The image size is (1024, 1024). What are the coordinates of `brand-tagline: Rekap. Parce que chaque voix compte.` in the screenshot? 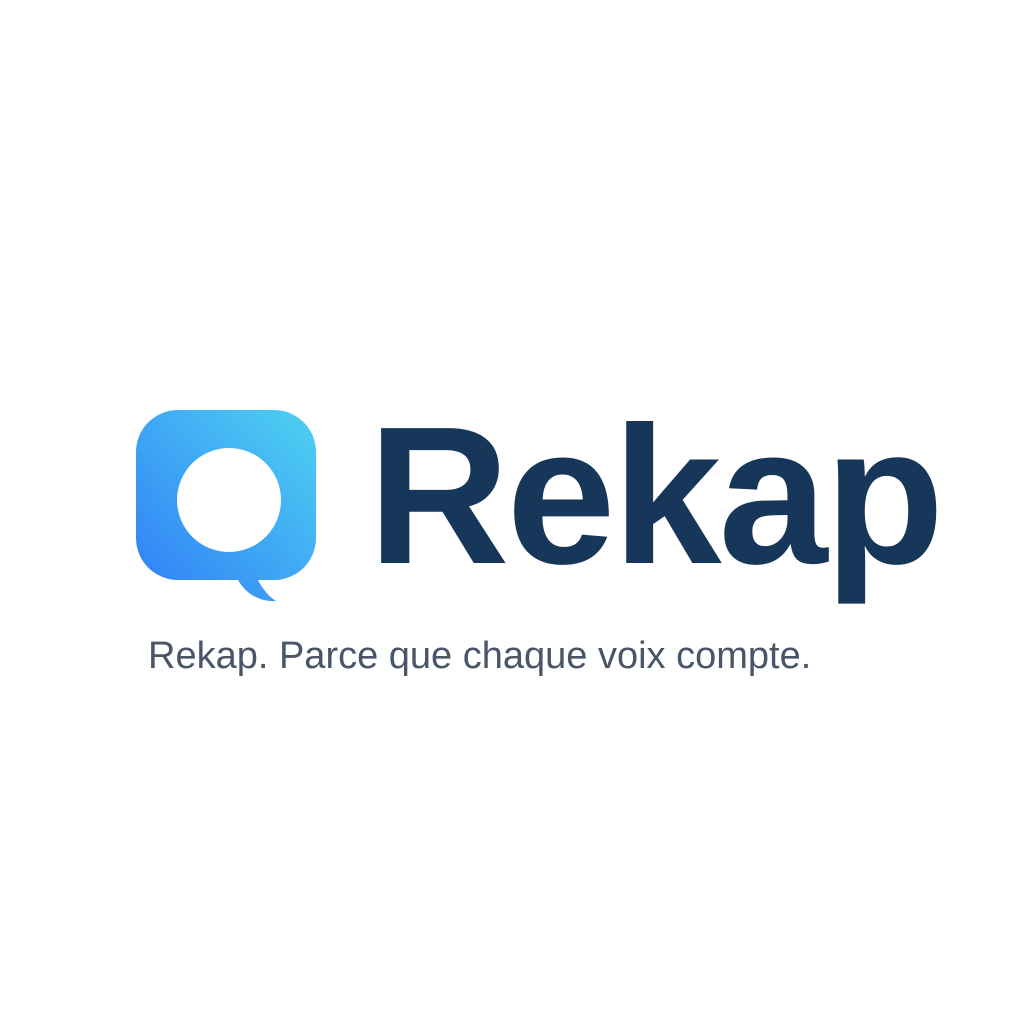 It's located at (480, 656).